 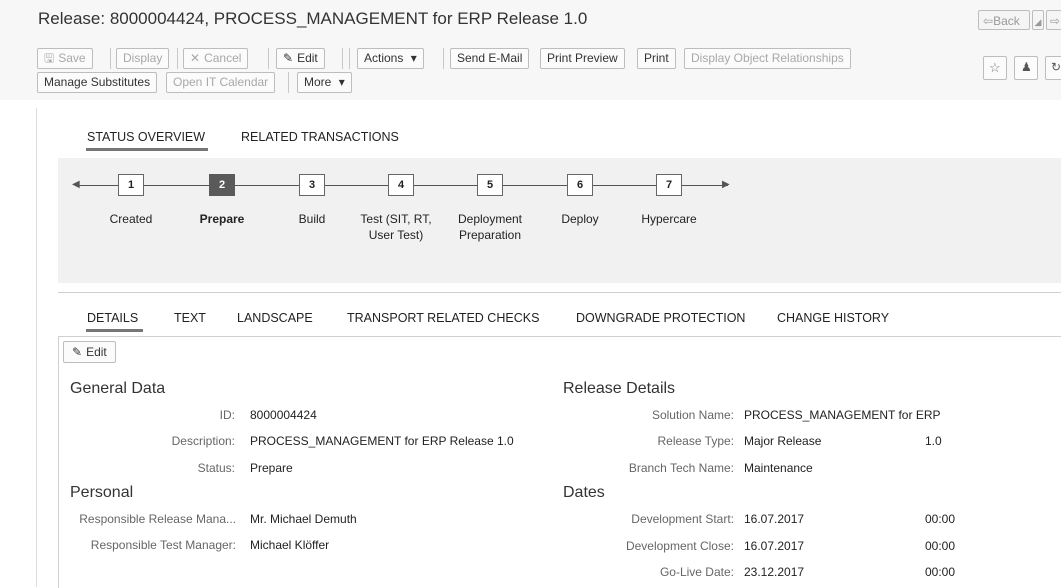 I want to click on star-icon: ☆, so click(x=995, y=67).